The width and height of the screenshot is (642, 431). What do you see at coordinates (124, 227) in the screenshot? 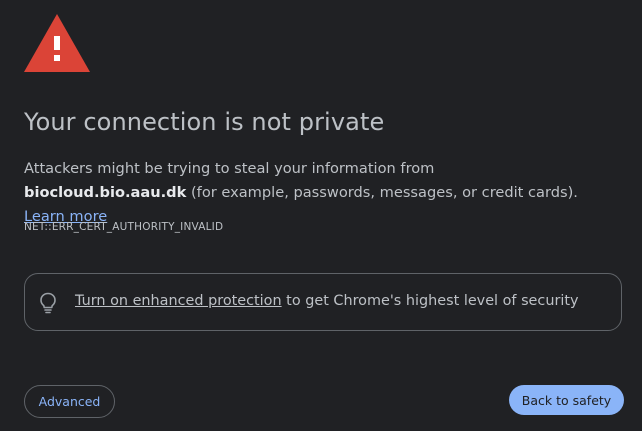
I see `error-code: NET::ERR_CERT_AUTHORITY_INVALID` at bounding box center [124, 227].